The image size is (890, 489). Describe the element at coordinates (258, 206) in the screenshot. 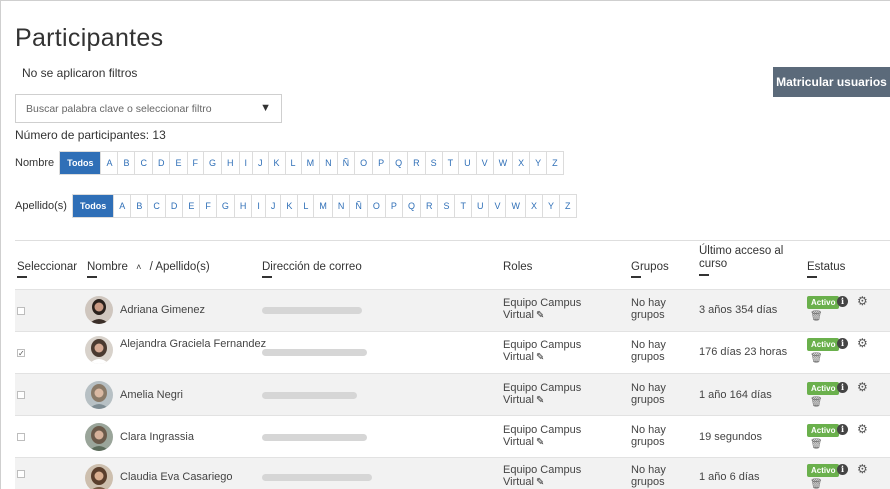

I see `last-name-initial-i: I` at that location.